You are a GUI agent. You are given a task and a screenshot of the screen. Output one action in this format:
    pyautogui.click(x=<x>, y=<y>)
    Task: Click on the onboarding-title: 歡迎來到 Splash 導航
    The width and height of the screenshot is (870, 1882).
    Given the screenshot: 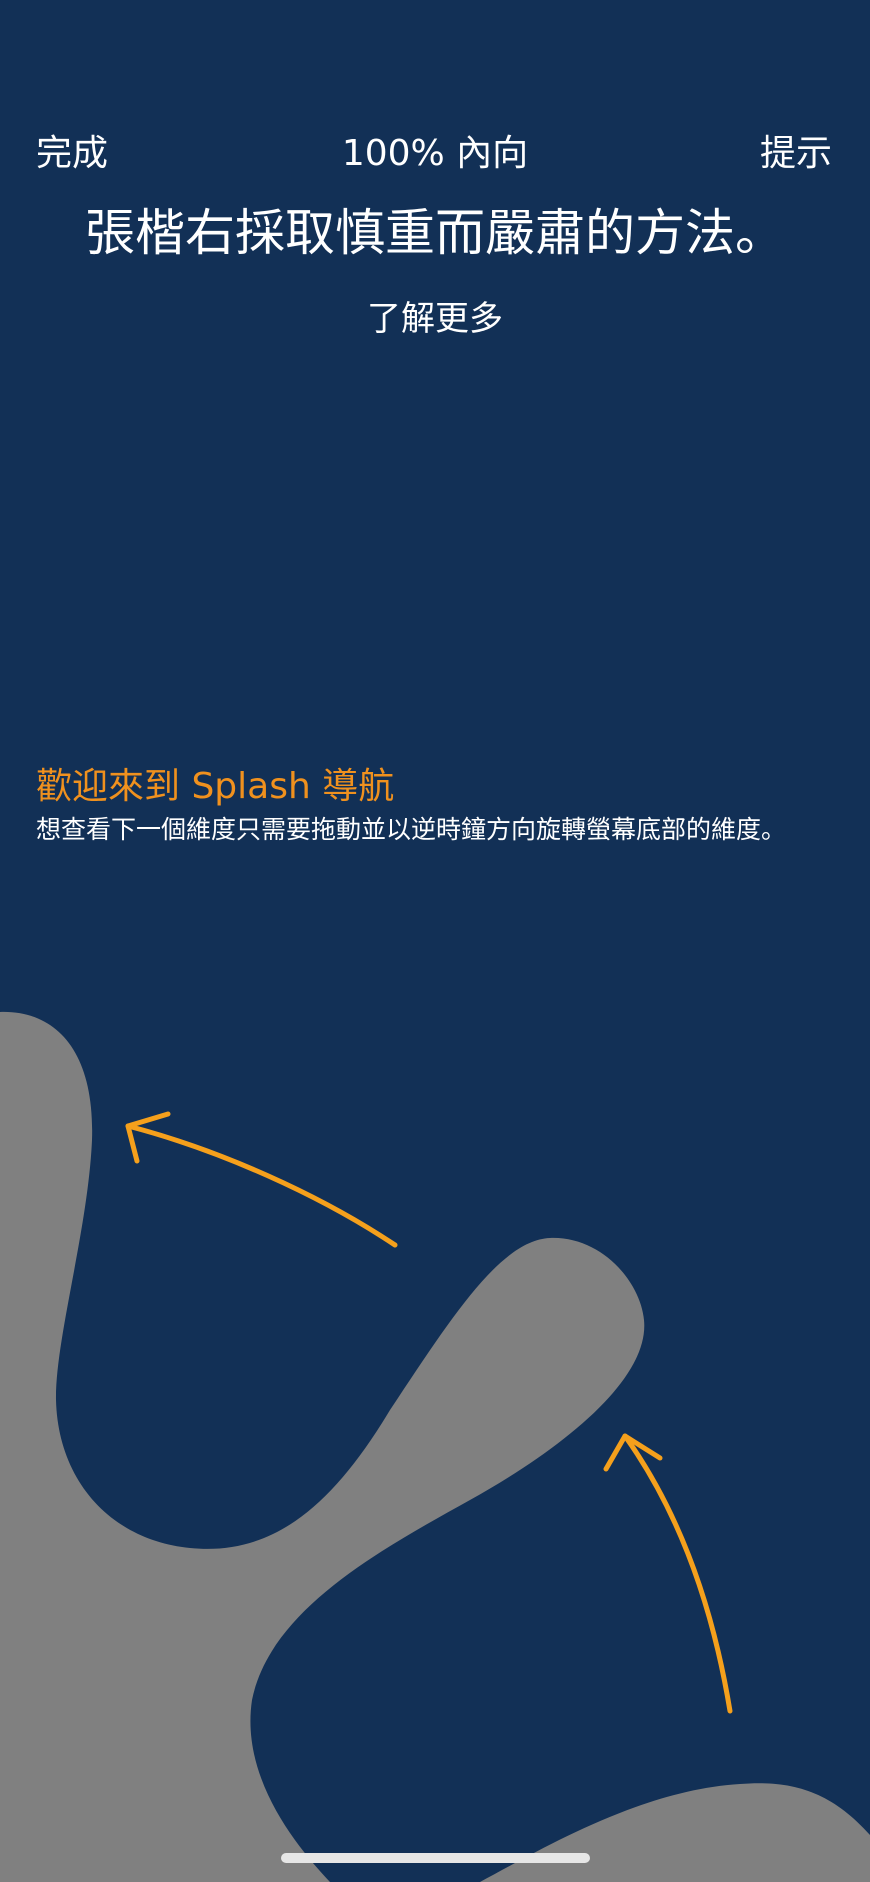 What is the action you would take?
    pyautogui.click(x=215, y=786)
    